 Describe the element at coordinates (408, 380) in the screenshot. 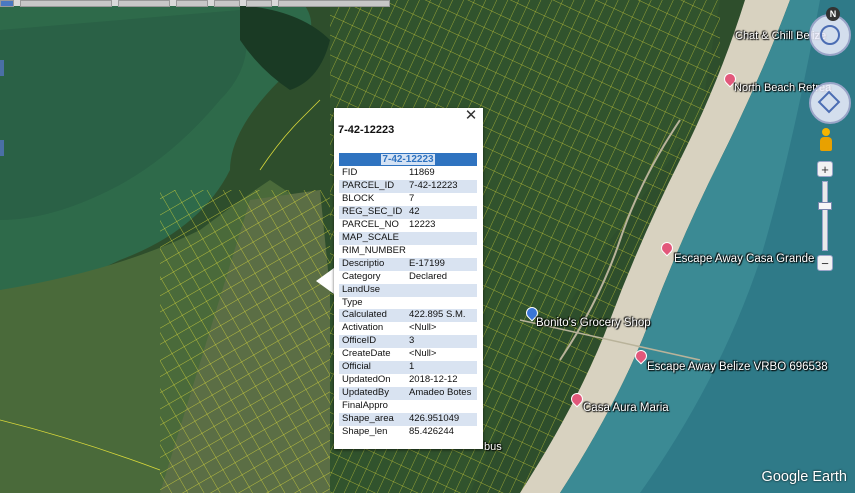

I see `attribute-row: UpdatedOn 2018-12-12` at that location.